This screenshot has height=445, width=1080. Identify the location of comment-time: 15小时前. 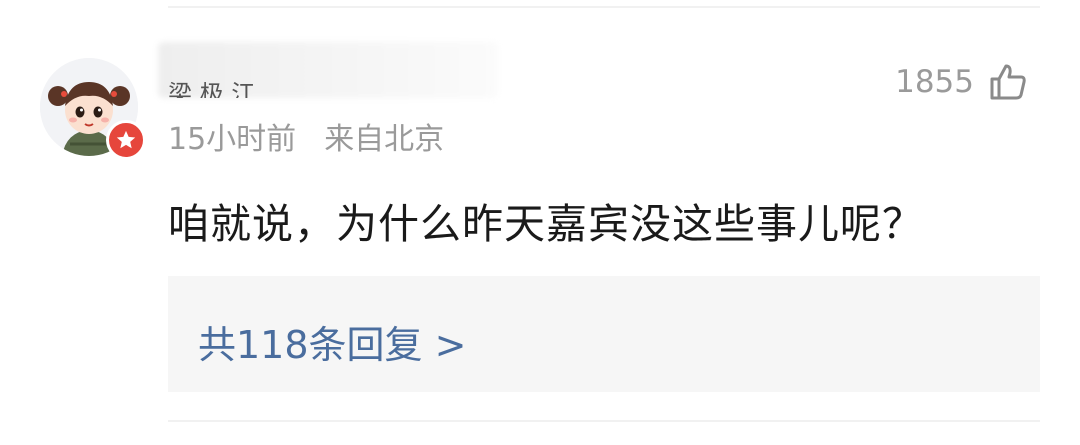
(232, 139).